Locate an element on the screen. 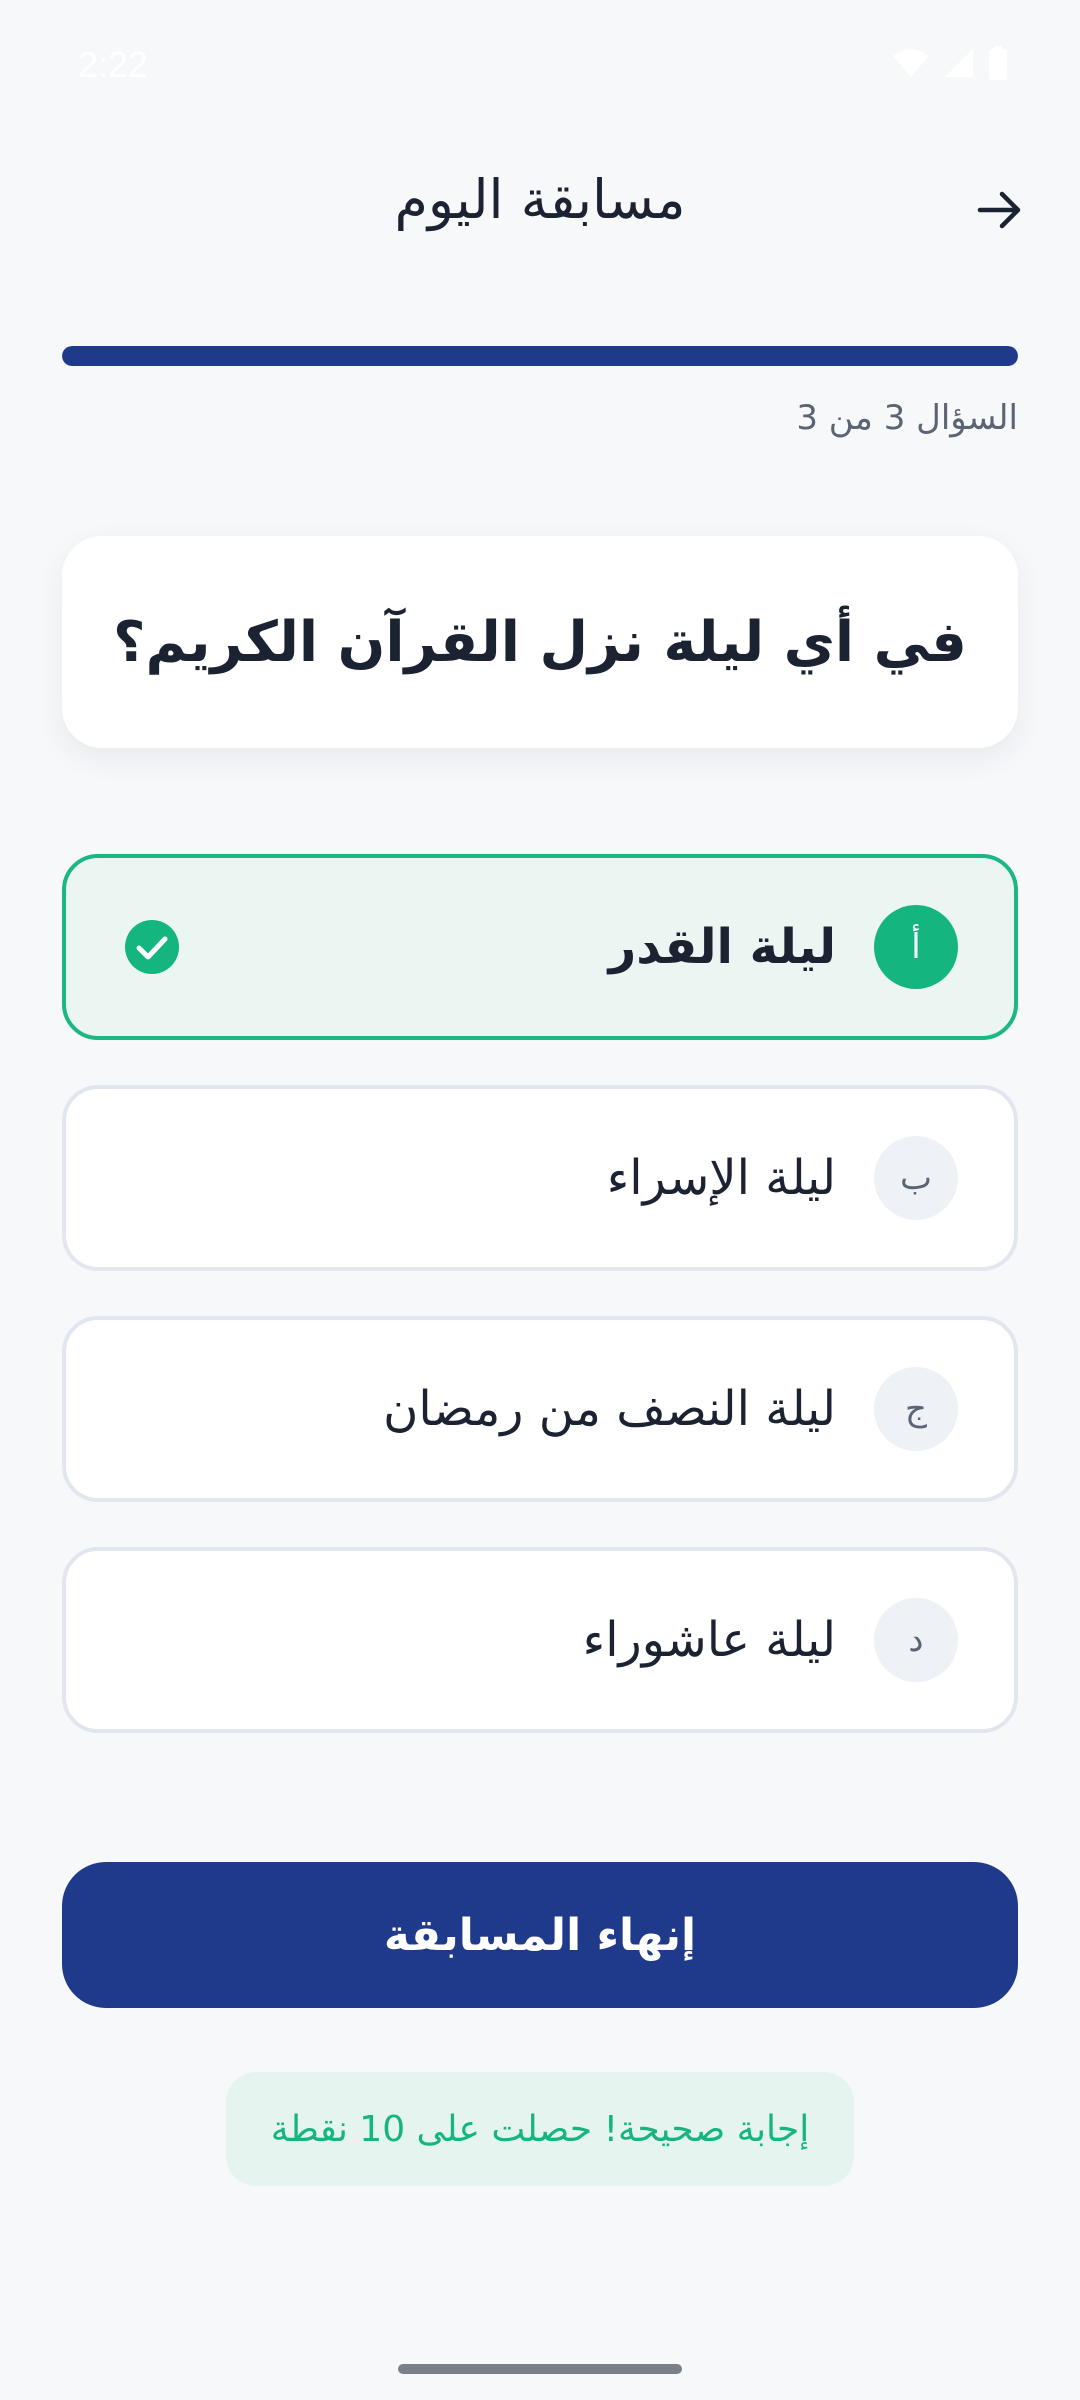 Image resolution: width=1080 pixels, height=2400 pixels. progress-bar-fill is located at coordinates (540, 356).